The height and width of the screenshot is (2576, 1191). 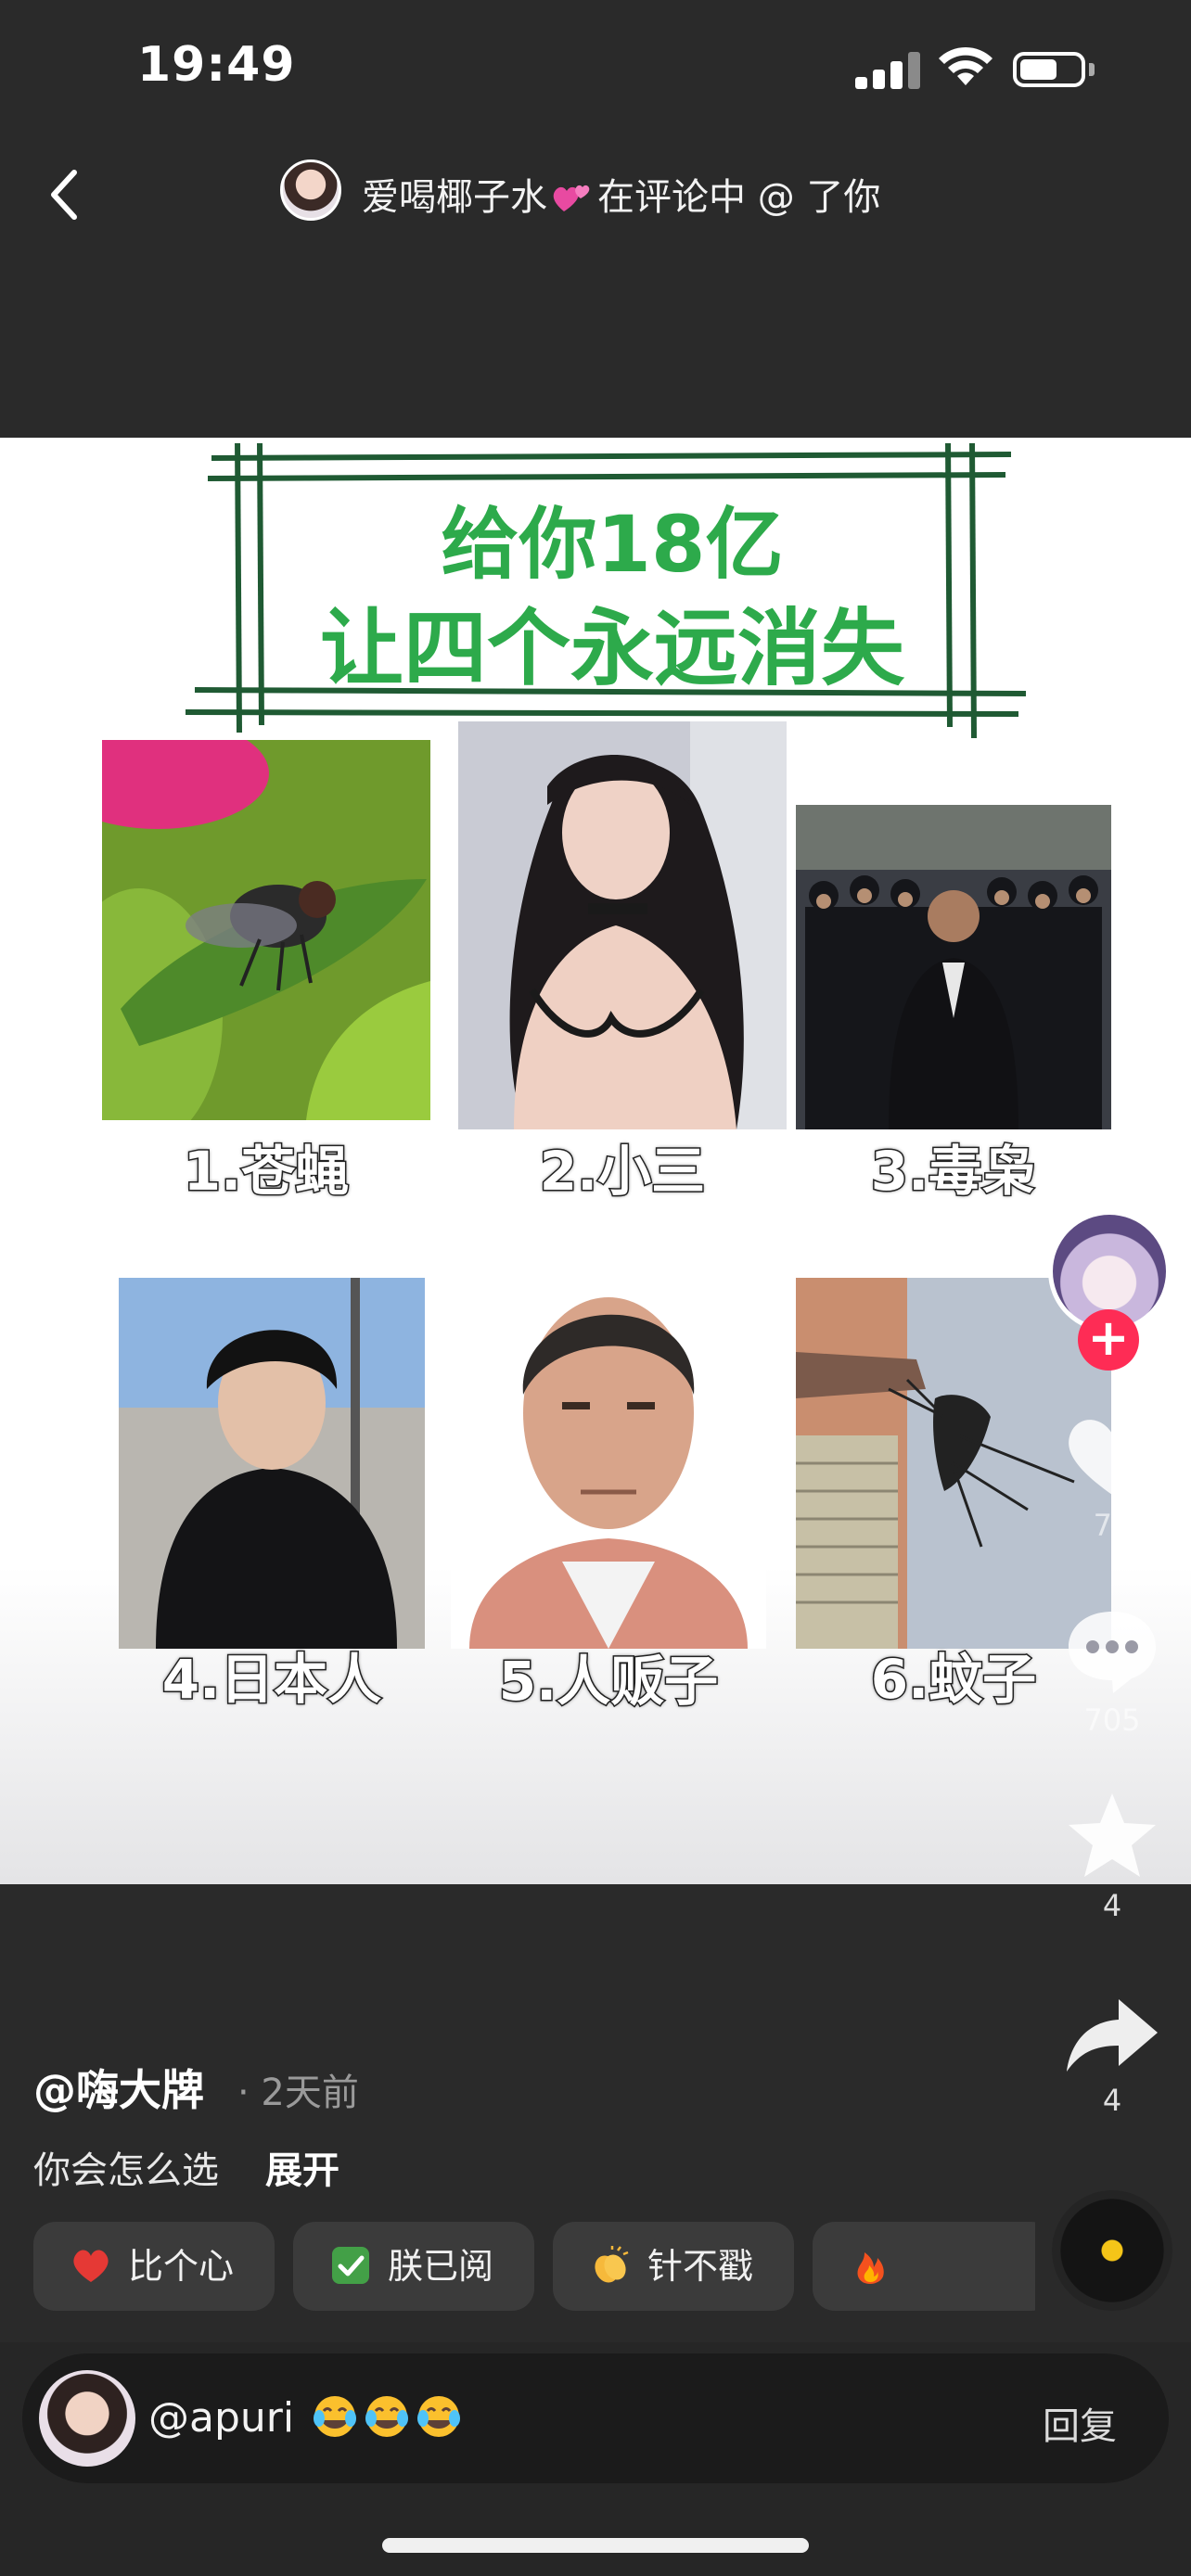 What do you see at coordinates (272, 1464) in the screenshot?
I see `japanese-man-photo` at bounding box center [272, 1464].